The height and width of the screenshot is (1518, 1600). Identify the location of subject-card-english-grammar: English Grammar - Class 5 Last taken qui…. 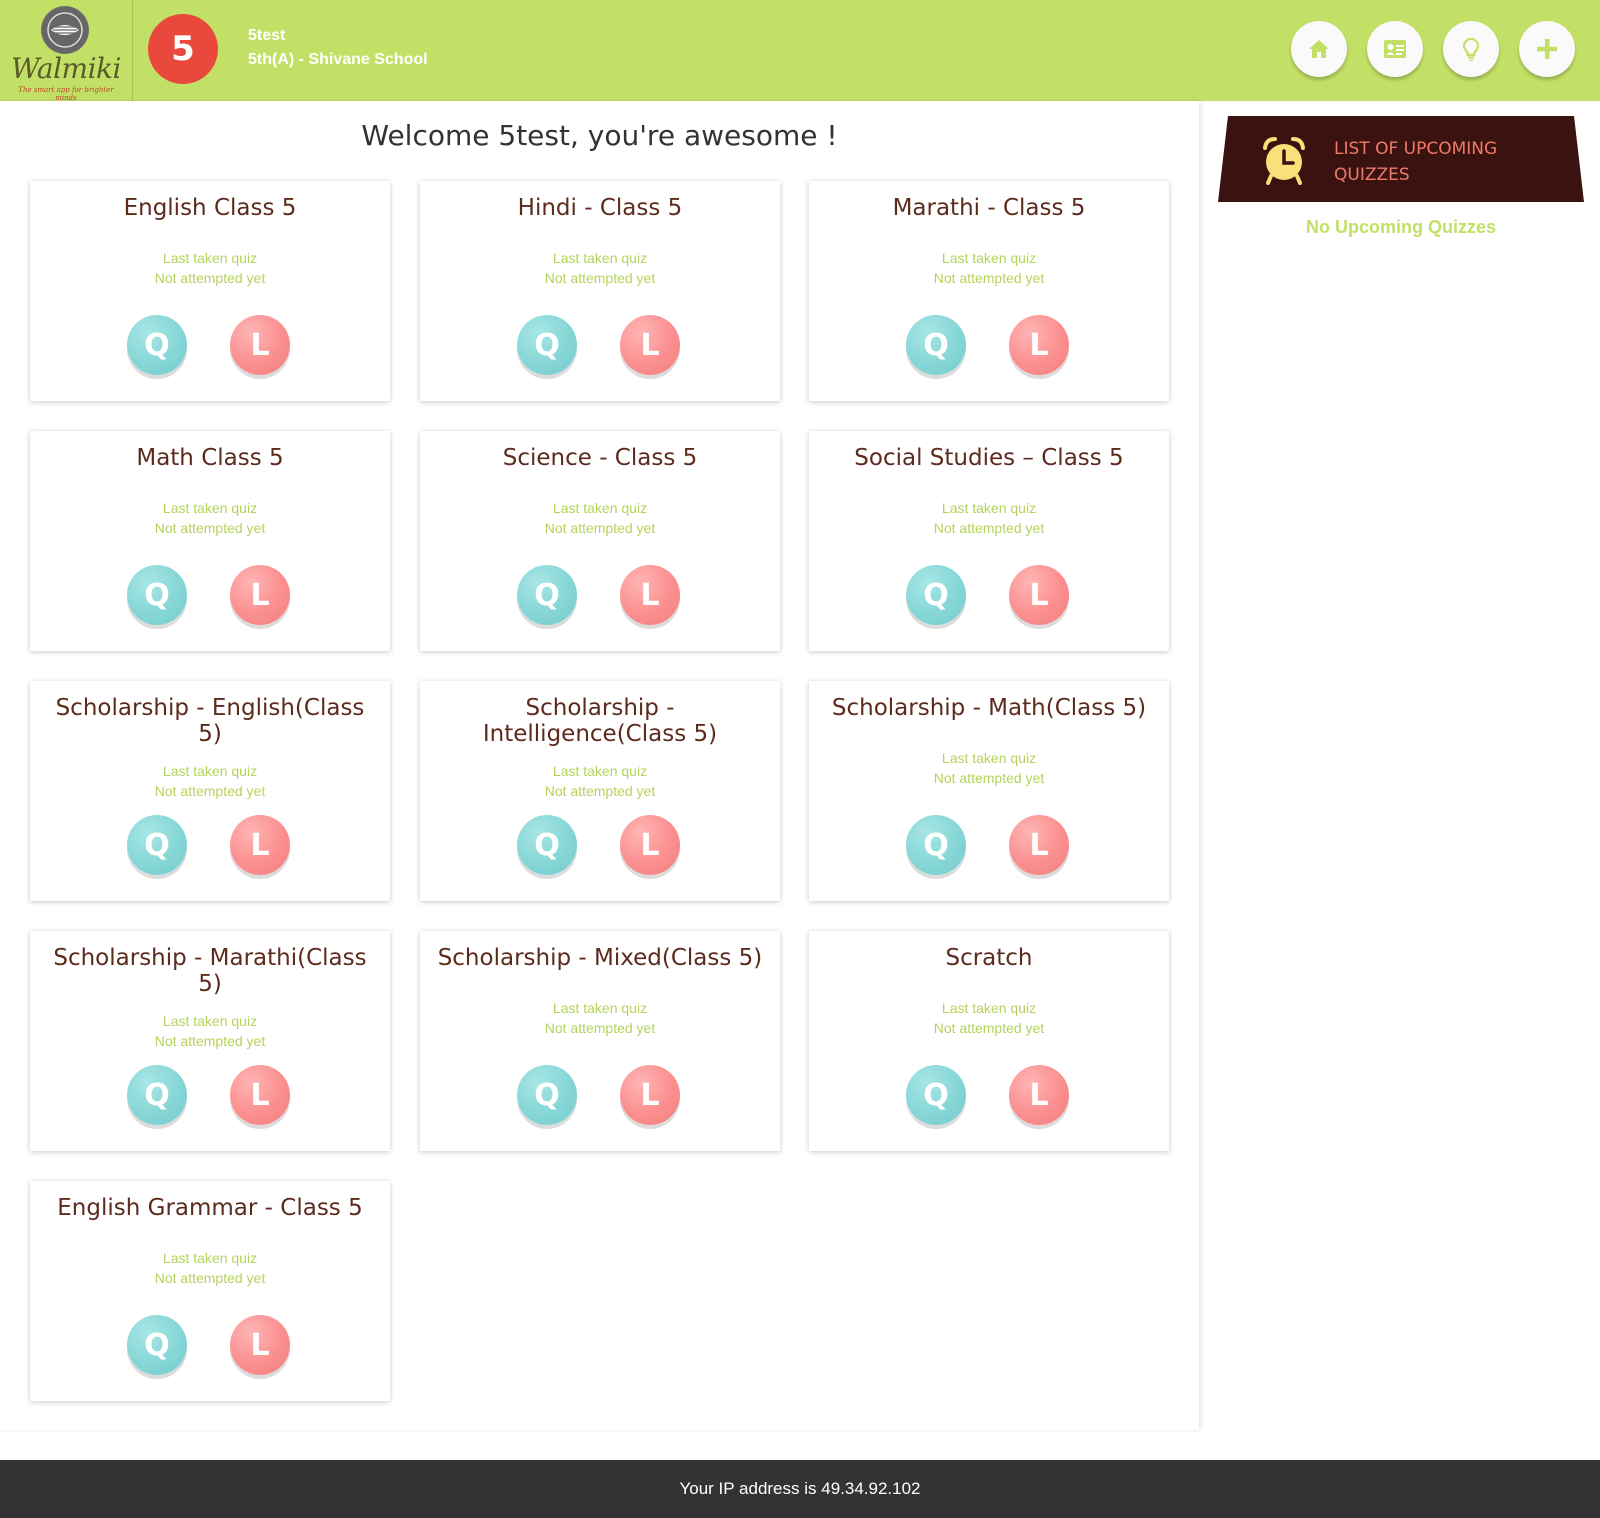
(210, 1291).